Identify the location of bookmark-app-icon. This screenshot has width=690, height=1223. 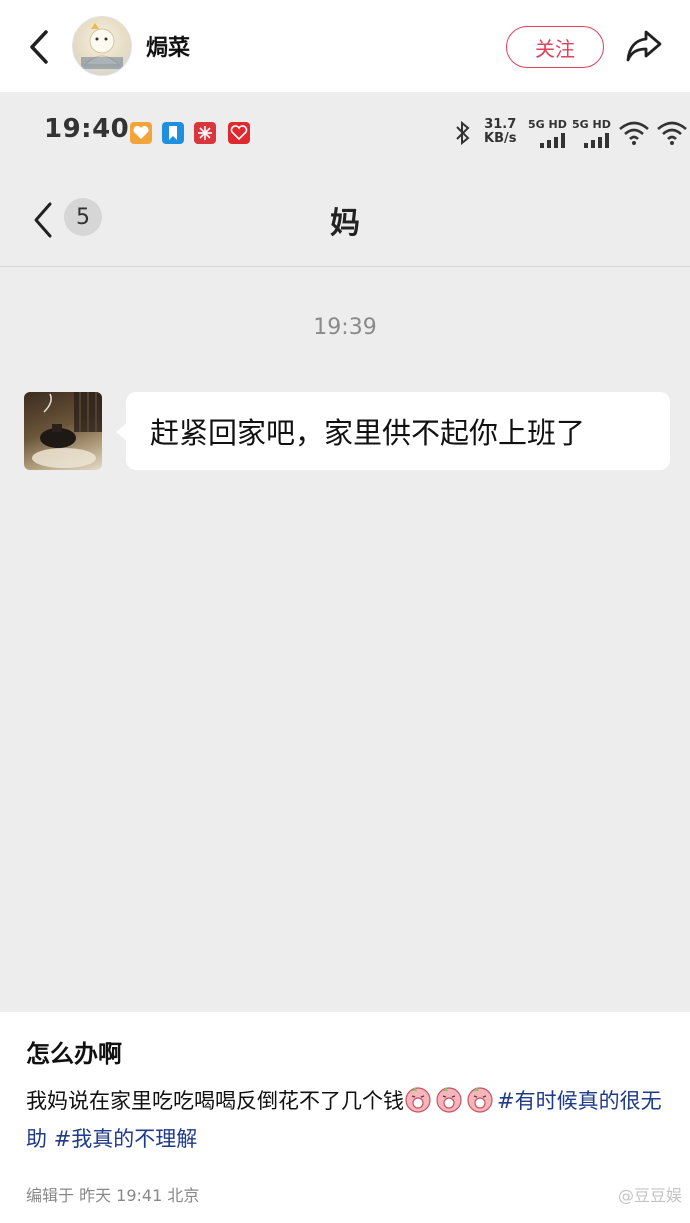
(173, 133).